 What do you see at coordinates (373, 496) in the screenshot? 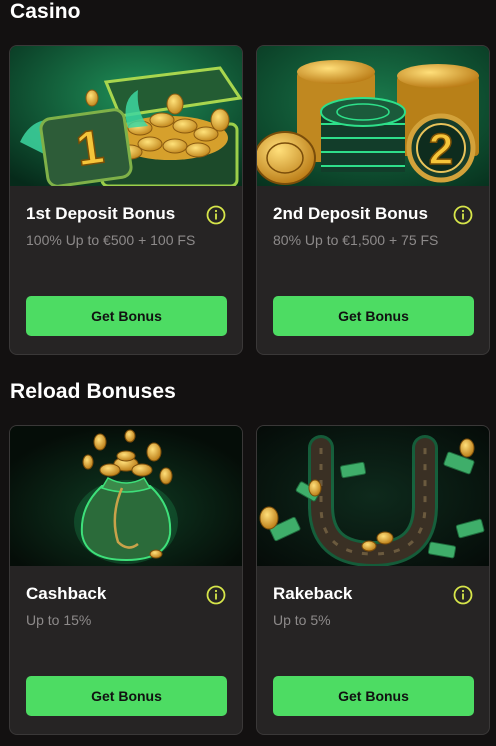
I see `rakeback-horseshoe-image` at bounding box center [373, 496].